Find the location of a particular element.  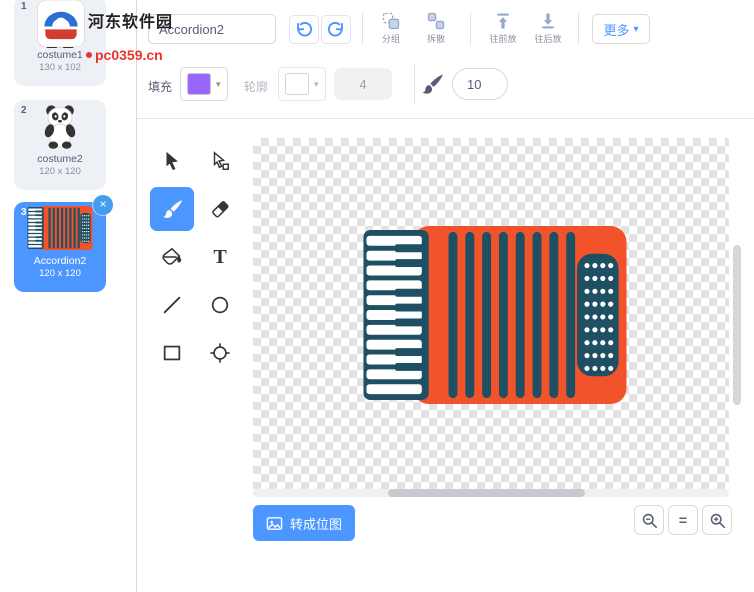

toolbar-separator-line is located at coordinates (445, 118).